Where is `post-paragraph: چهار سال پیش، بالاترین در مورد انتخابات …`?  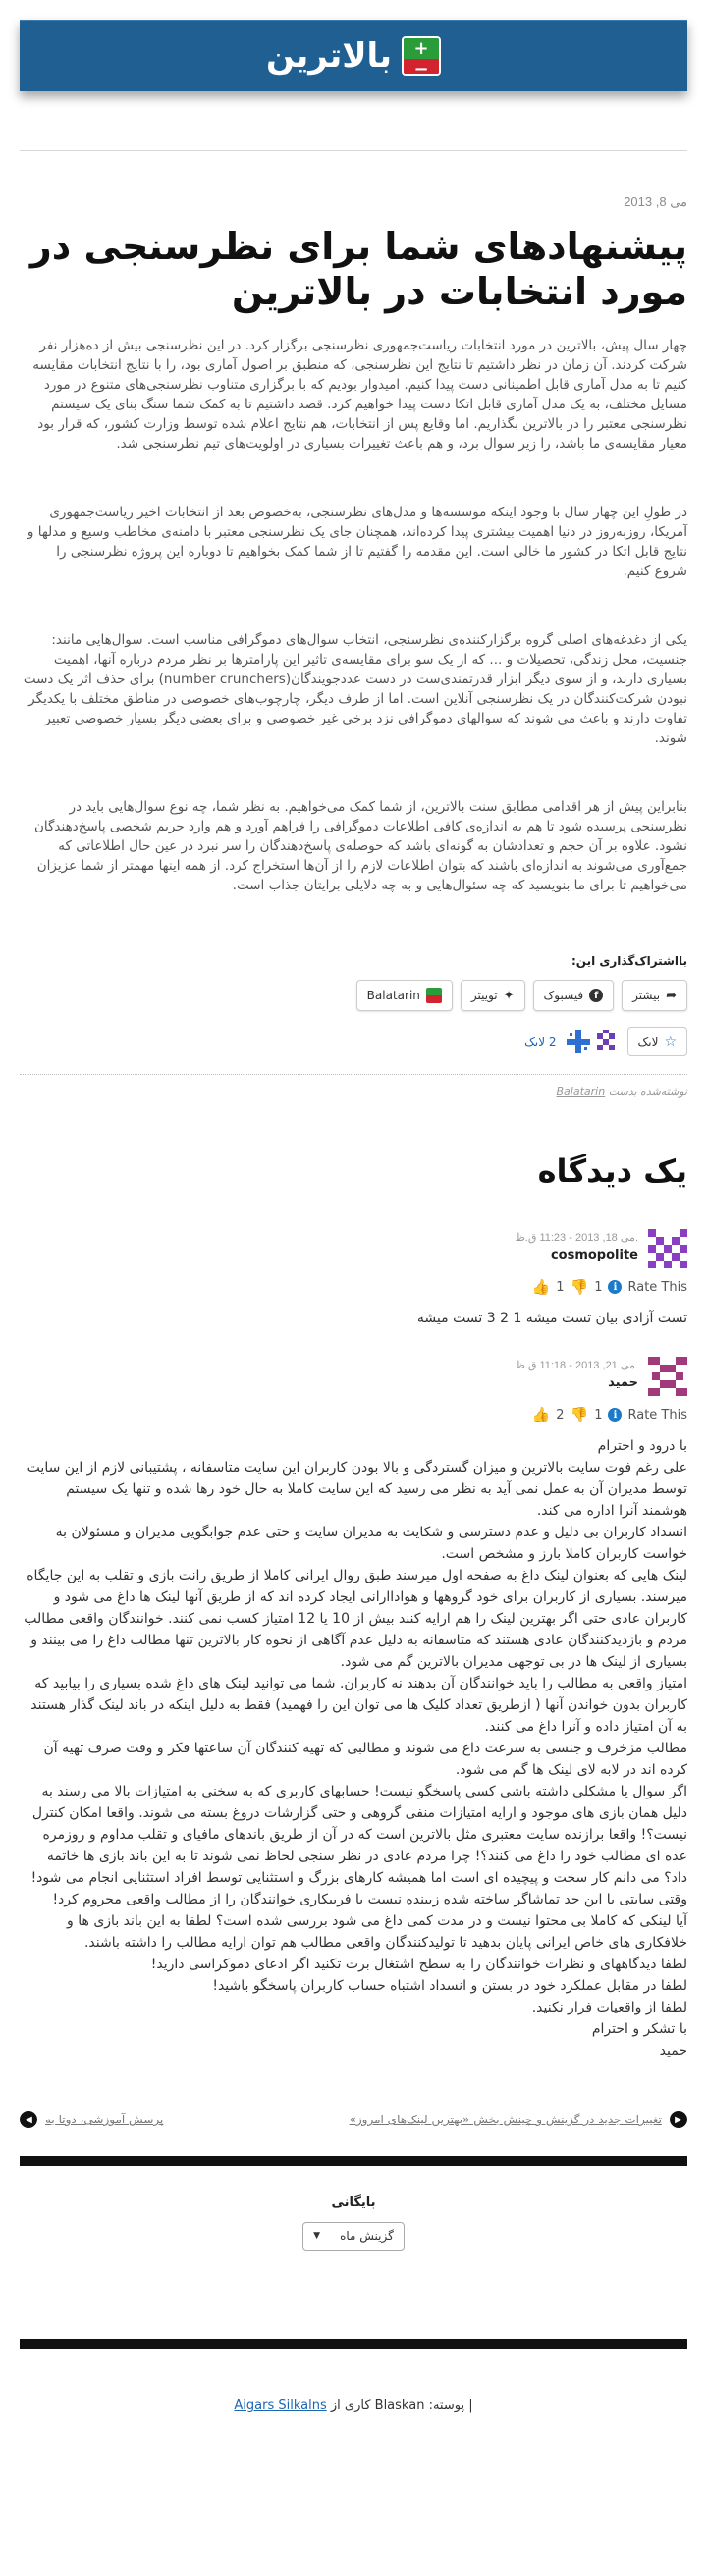 post-paragraph: چهار سال پیش، بالاترین در مورد انتخابات … is located at coordinates (359, 395).